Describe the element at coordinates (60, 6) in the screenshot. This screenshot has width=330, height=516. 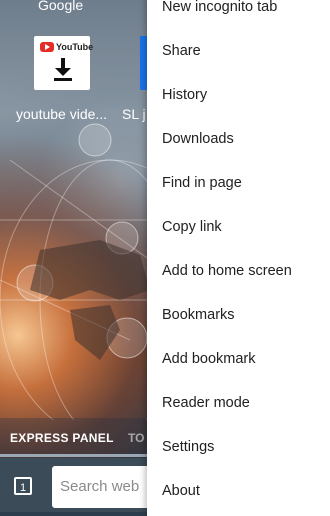
I see `top-tile-label: Google` at that location.